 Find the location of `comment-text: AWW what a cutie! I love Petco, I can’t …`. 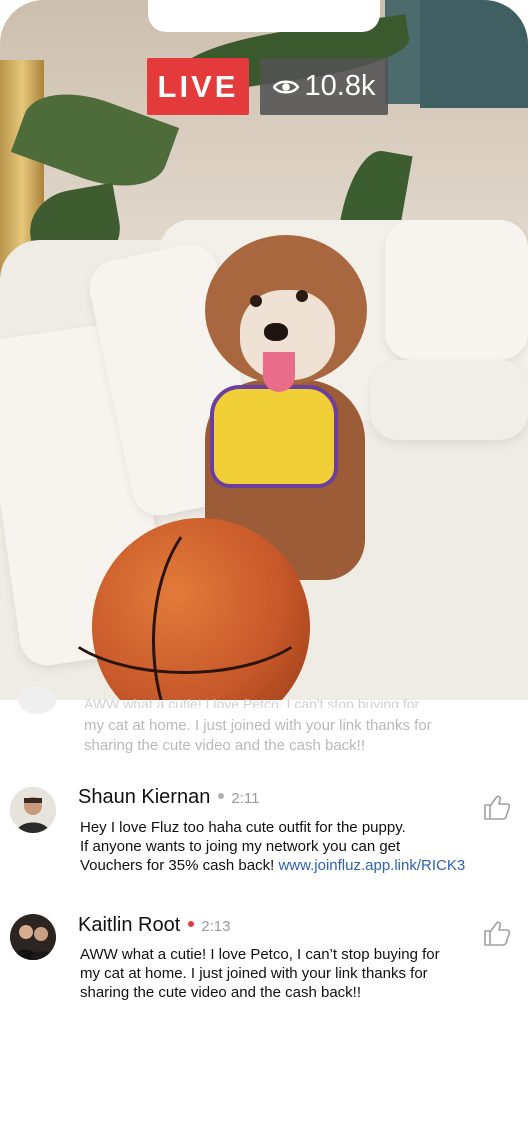

comment-text: AWW what a cutie! I love Petco, I can’t … is located at coordinates (260, 973).